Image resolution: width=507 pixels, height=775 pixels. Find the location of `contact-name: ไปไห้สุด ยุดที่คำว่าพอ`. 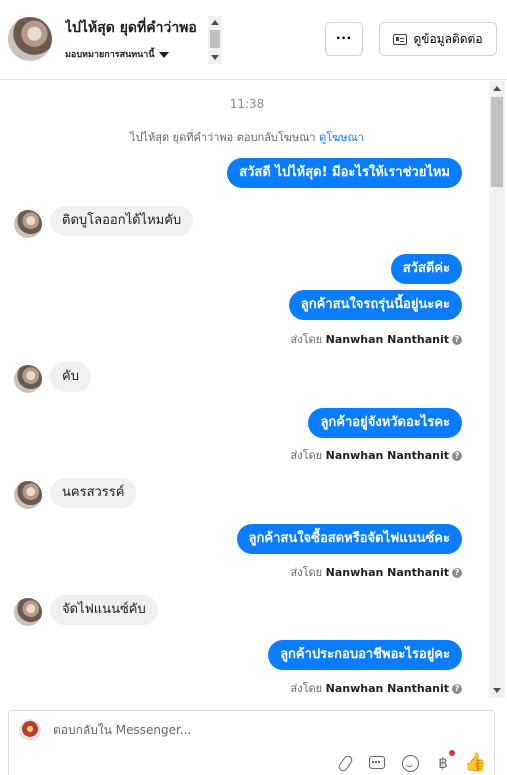

contact-name: ไปไห้สุด ยุดที่คำว่าพอ is located at coordinates (136, 28).